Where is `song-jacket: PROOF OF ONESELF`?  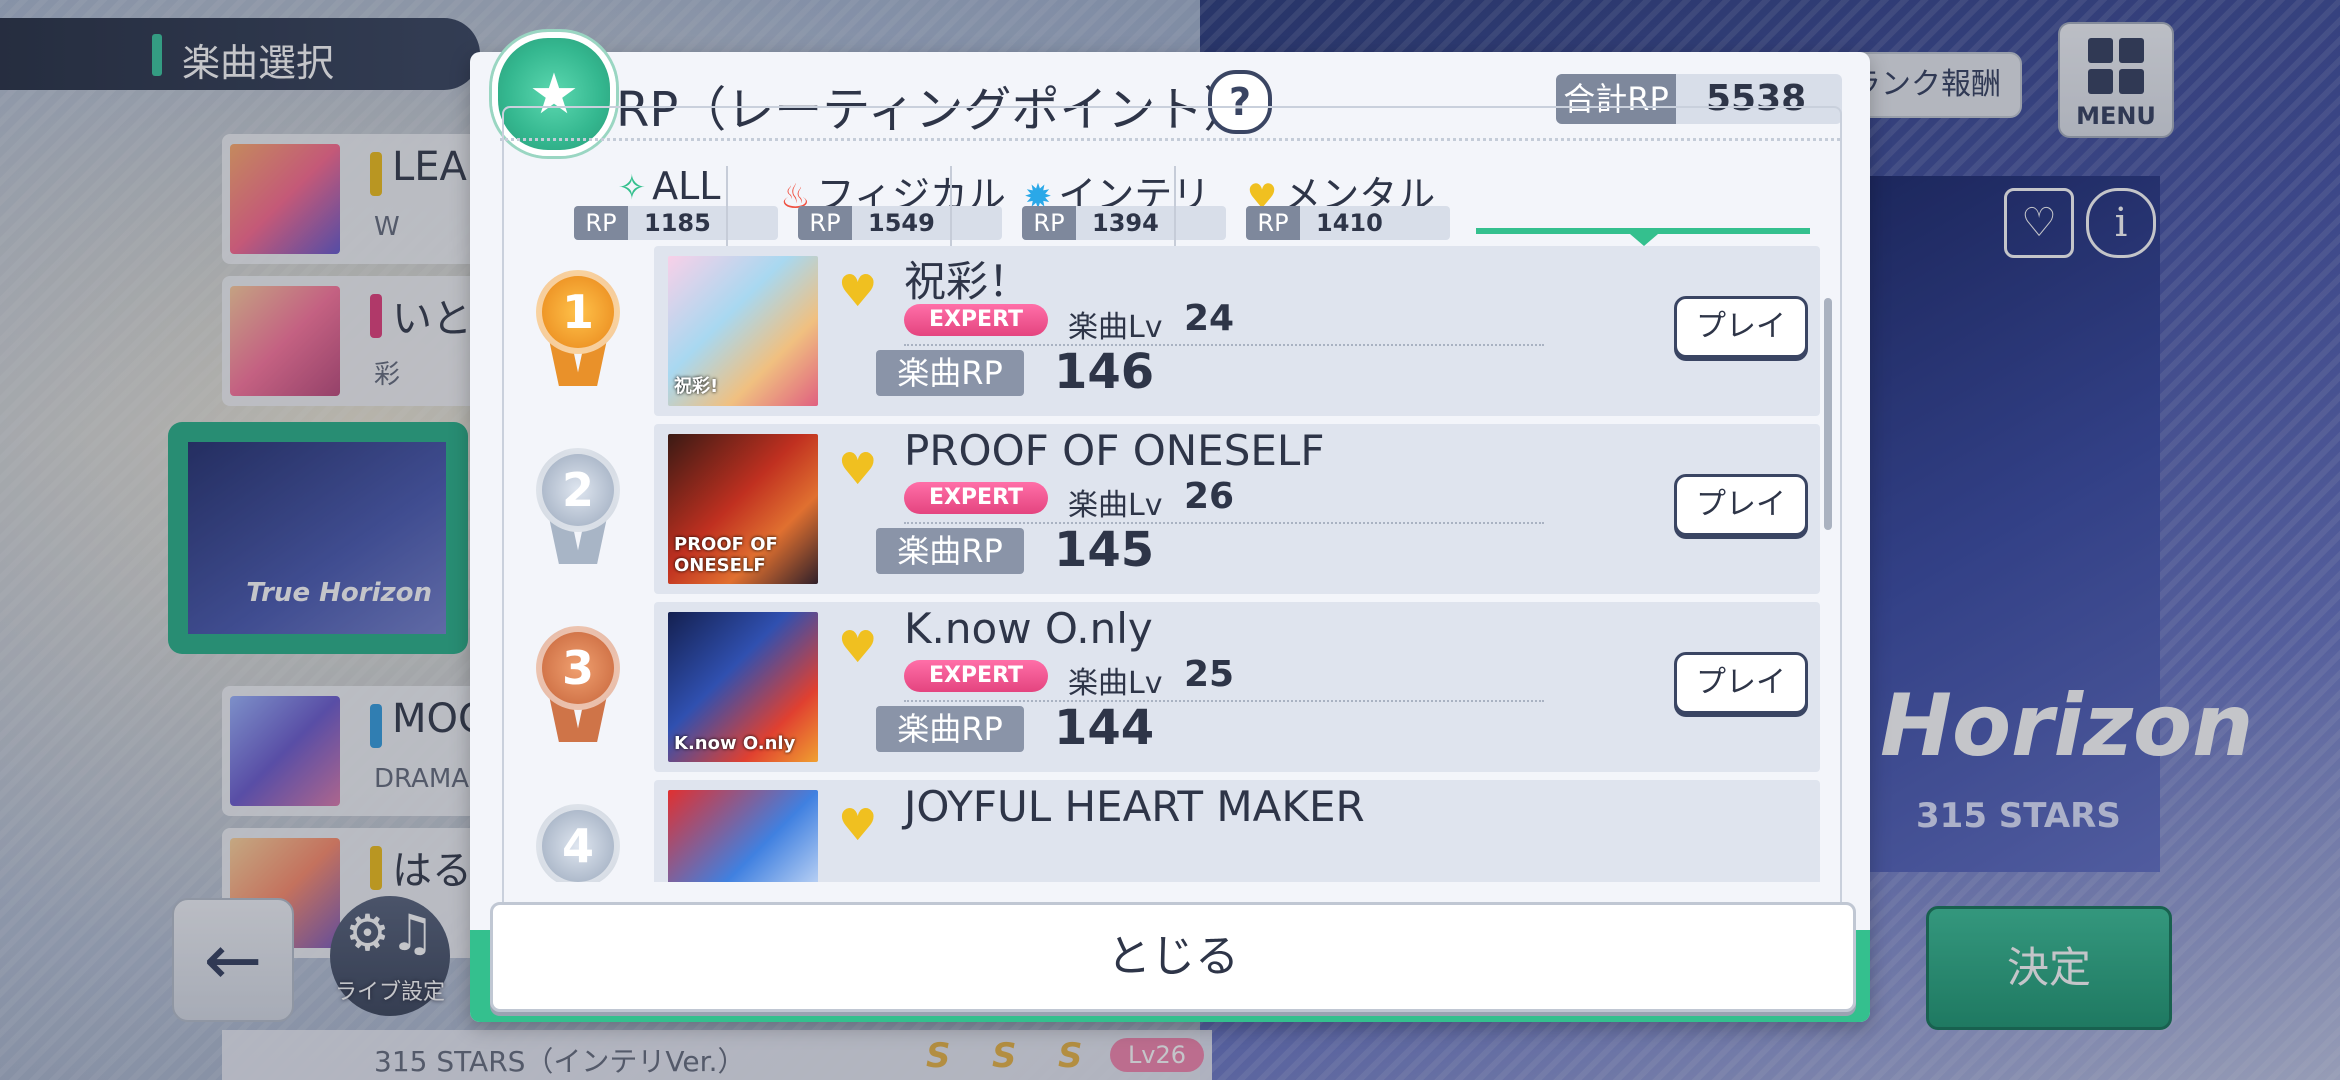 song-jacket: PROOF OF ONESELF is located at coordinates (743, 509).